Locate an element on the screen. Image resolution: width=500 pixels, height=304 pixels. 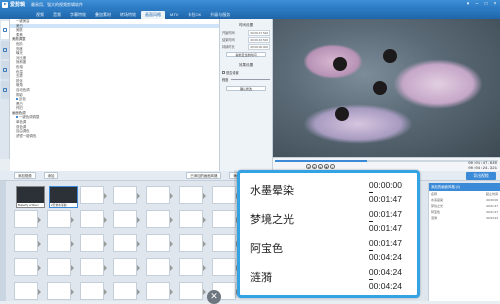
prev-icon: ◂ is located at coordinates (308, 166).